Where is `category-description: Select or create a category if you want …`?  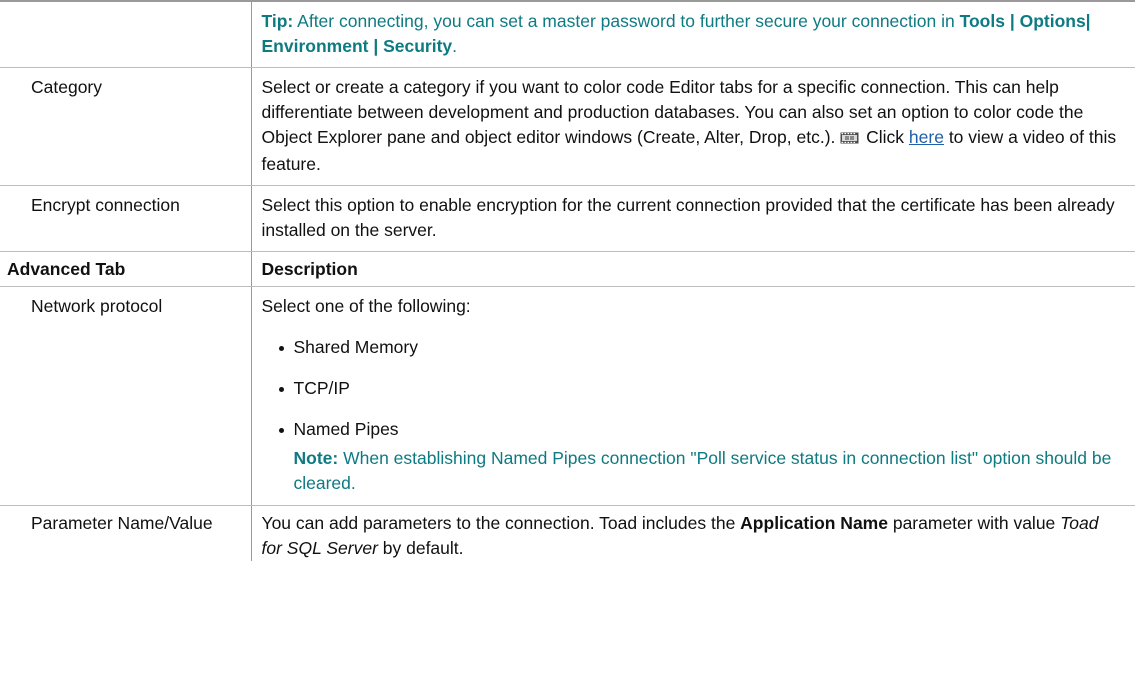 category-description: Select or create a category if you want … is located at coordinates (693, 126).